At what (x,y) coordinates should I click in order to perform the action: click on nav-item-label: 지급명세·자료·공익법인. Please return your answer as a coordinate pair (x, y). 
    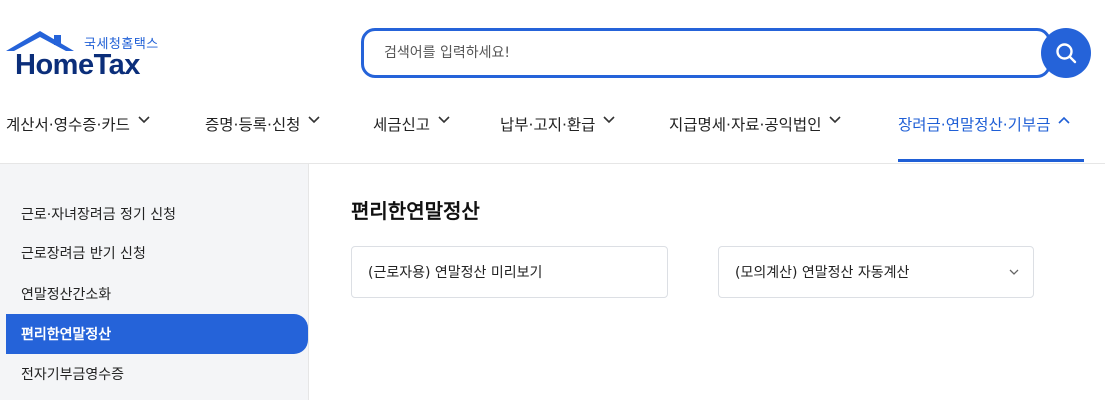
    Looking at the image, I should click on (745, 125).